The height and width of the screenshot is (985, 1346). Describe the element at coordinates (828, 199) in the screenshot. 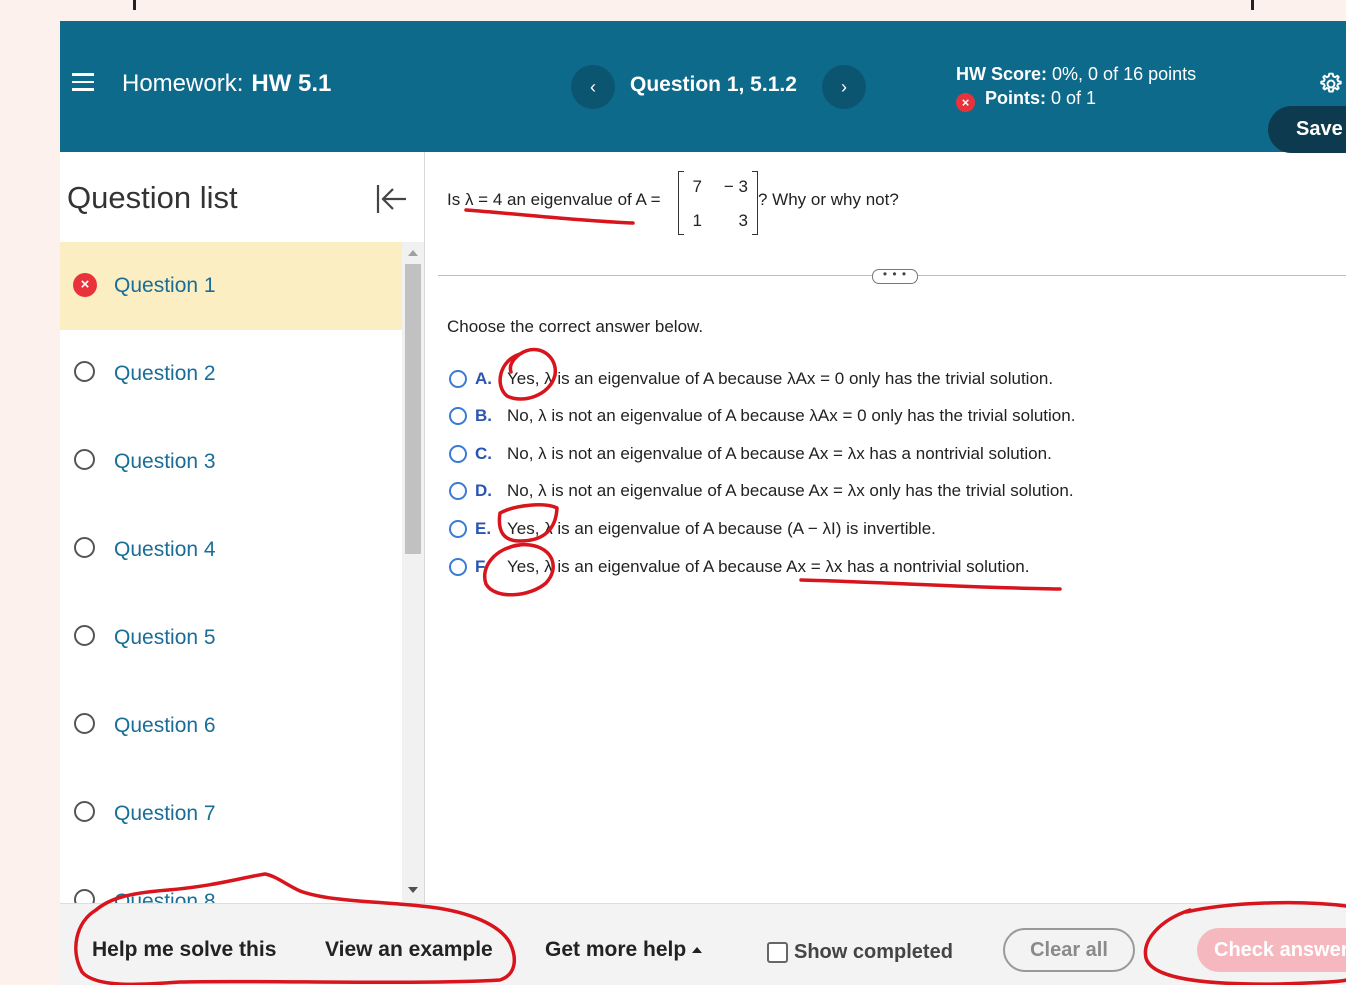

I see `question-prompt-end: ? Why or why not?` at that location.